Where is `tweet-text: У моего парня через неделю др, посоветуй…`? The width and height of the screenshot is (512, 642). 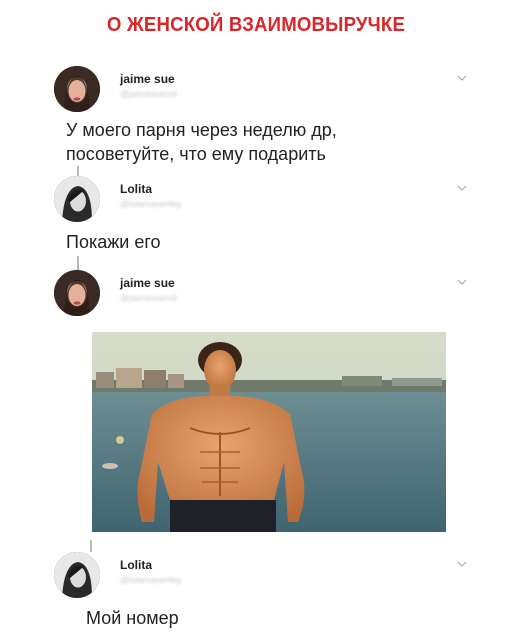 tweet-text: У моего парня через неделю др, посоветуй… is located at coordinates (201, 142).